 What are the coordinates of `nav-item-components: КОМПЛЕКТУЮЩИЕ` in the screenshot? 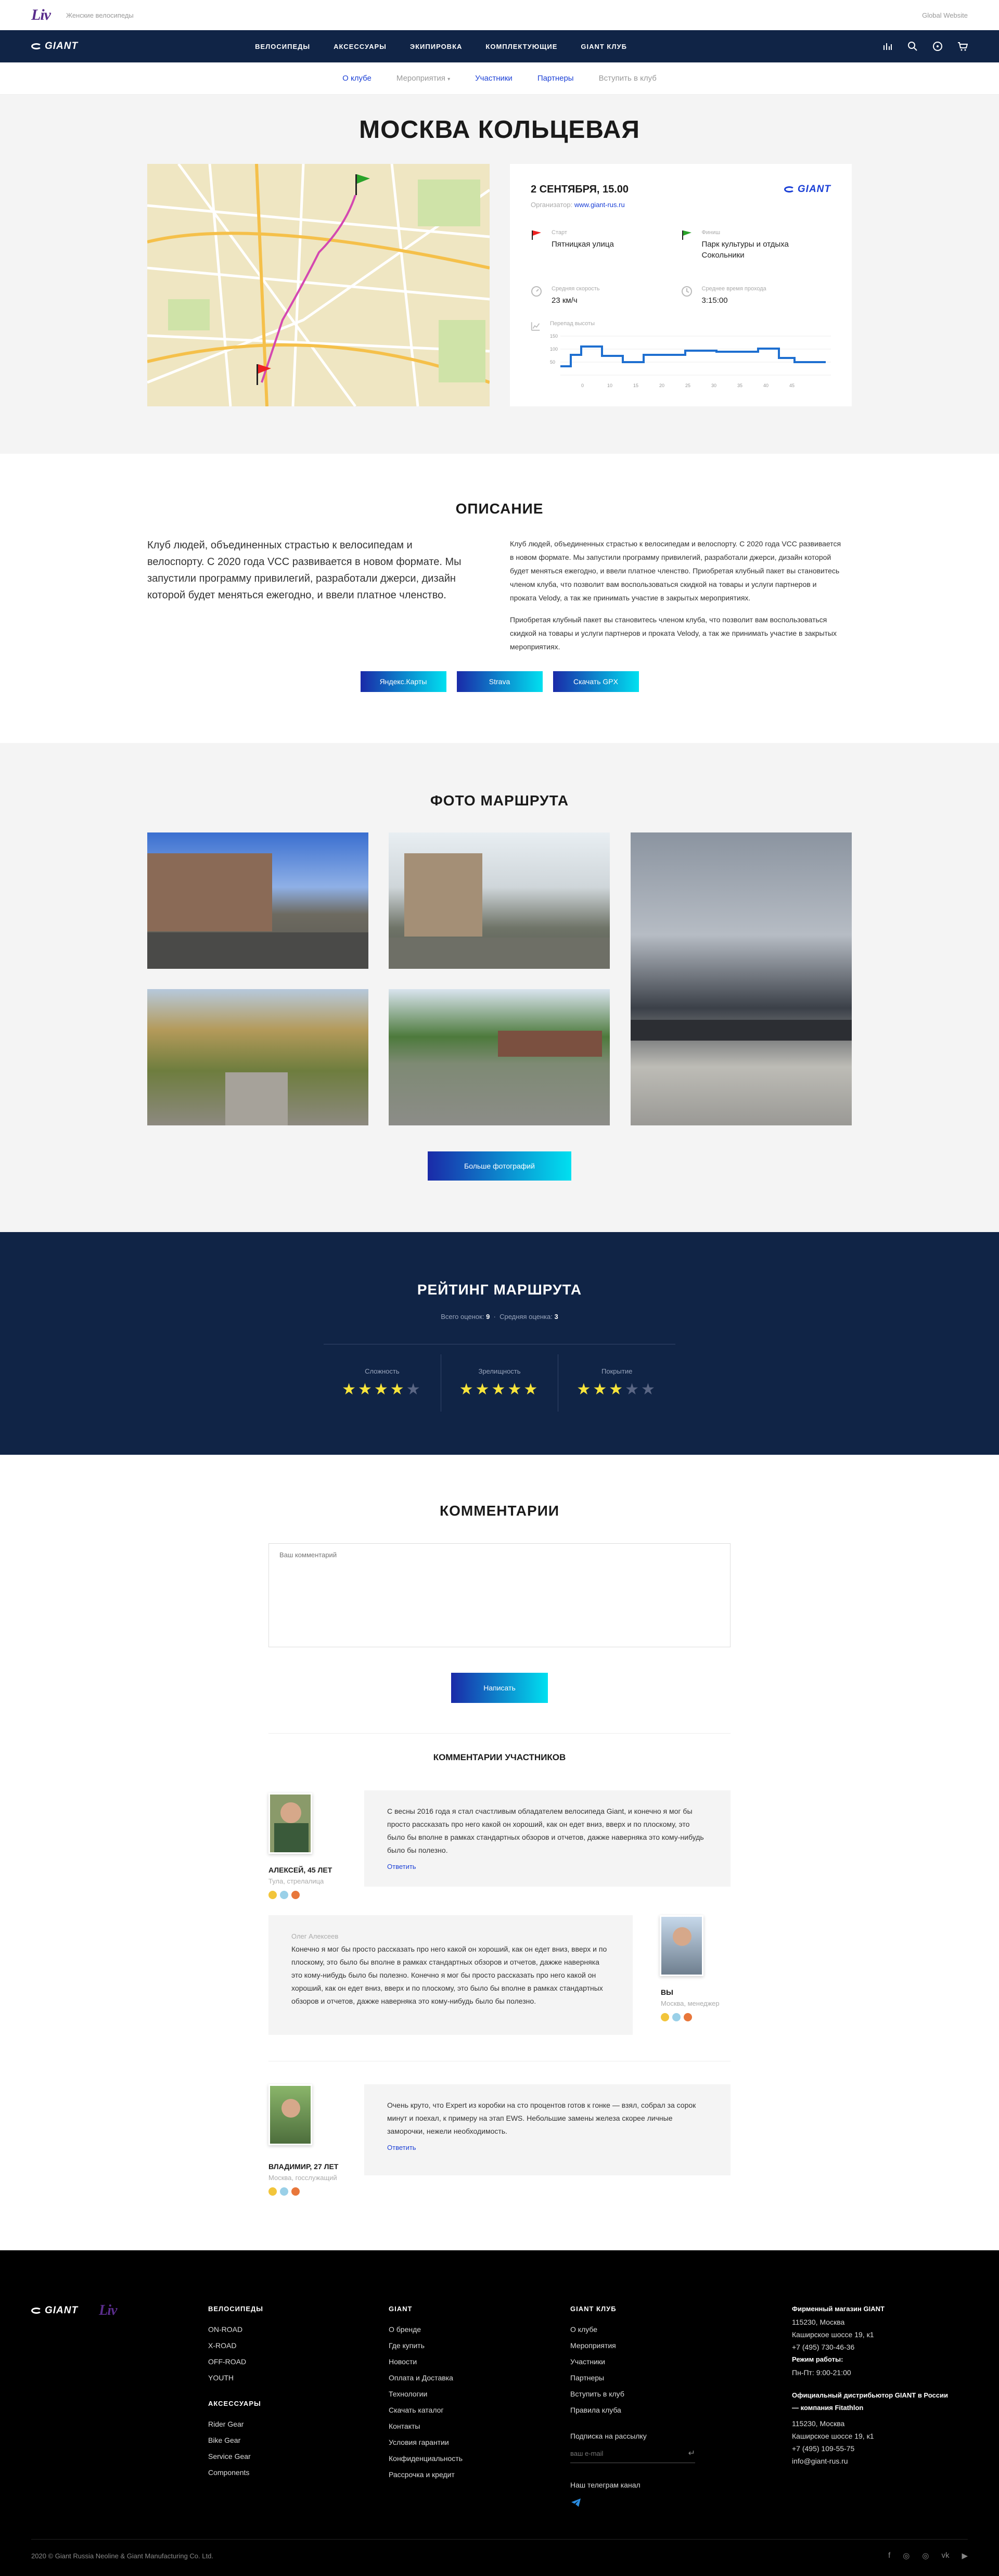 It's located at (533, 47).